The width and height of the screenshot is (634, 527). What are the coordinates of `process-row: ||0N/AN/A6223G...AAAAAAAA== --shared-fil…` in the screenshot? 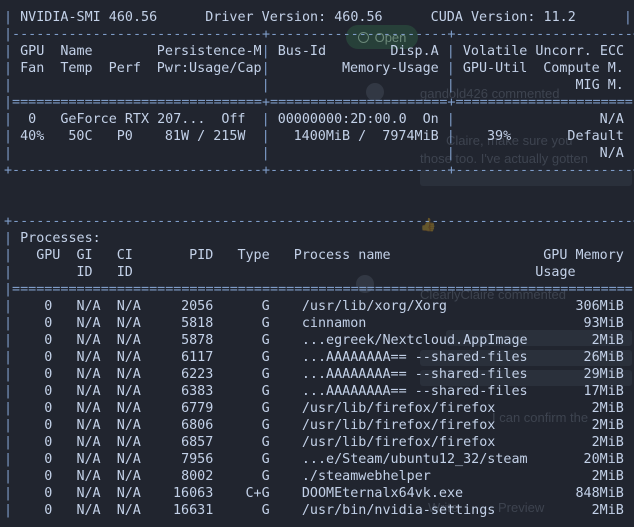 It's located at (317, 374).